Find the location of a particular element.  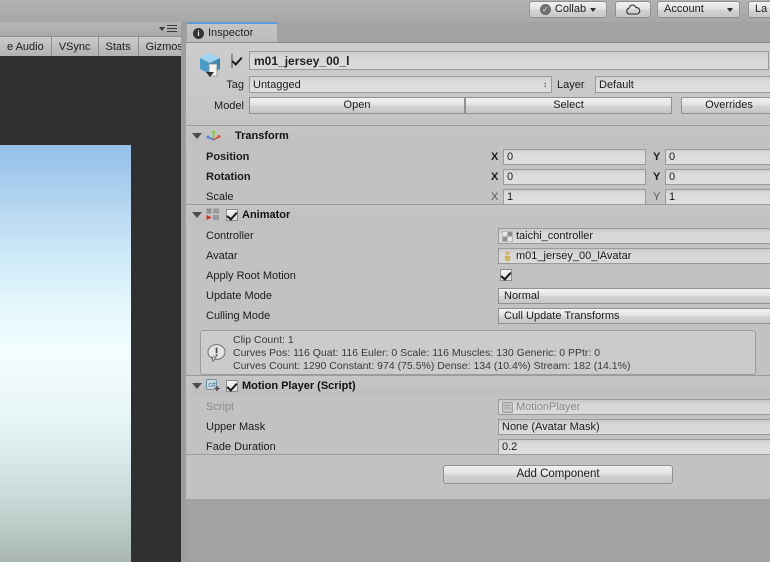

animator-header: Animator is located at coordinates (478, 214).